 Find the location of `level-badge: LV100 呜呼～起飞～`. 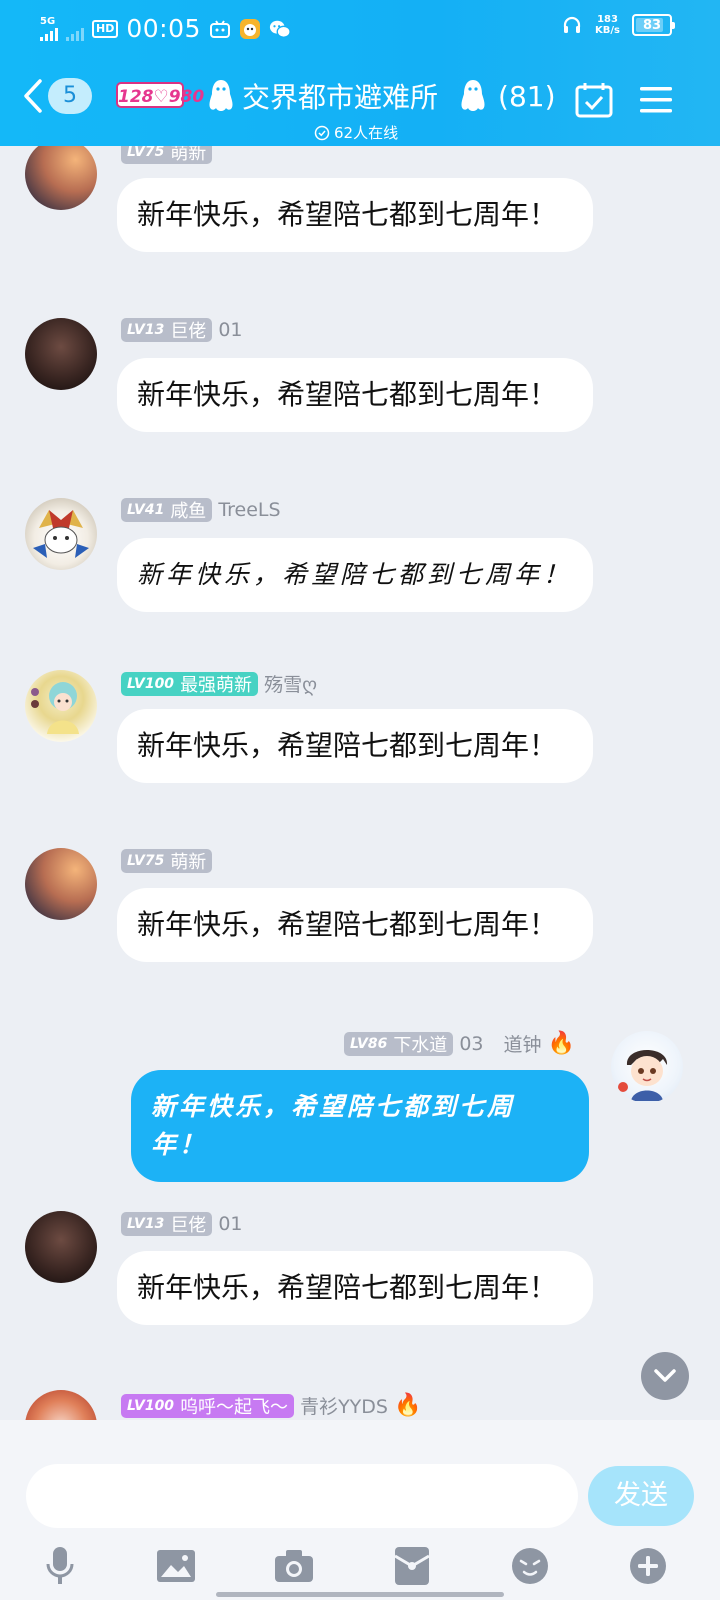

level-badge: LV100 呜呼～起飞～ is located at coordinates (208, 1405).